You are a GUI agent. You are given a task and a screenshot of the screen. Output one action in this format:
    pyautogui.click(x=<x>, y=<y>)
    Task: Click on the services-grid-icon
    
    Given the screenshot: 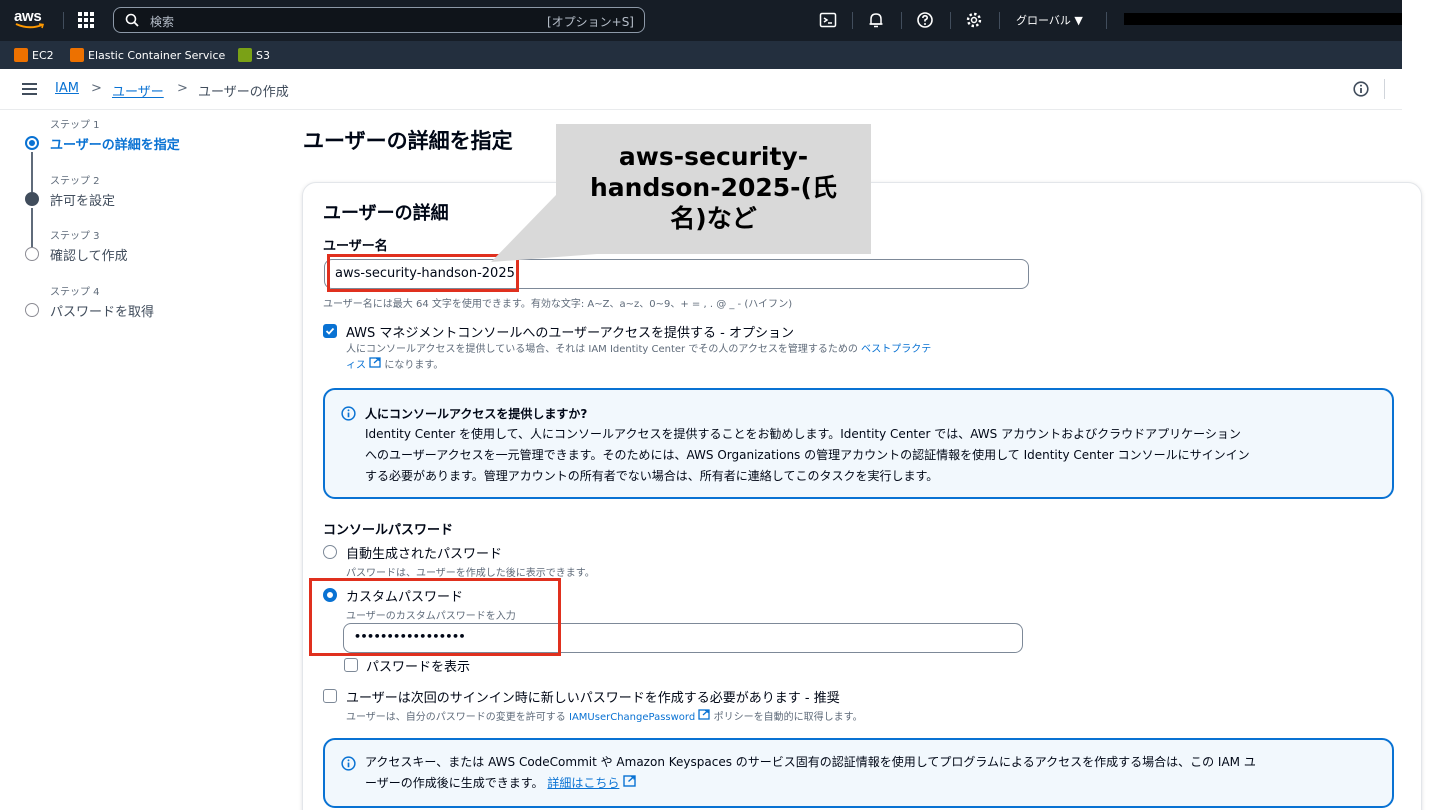 What is the action you would take?
    pyautogui.click(x=86, y=20)
    